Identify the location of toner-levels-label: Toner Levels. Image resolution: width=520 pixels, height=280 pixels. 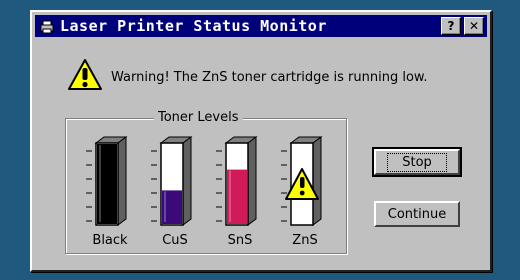
(198, 117).